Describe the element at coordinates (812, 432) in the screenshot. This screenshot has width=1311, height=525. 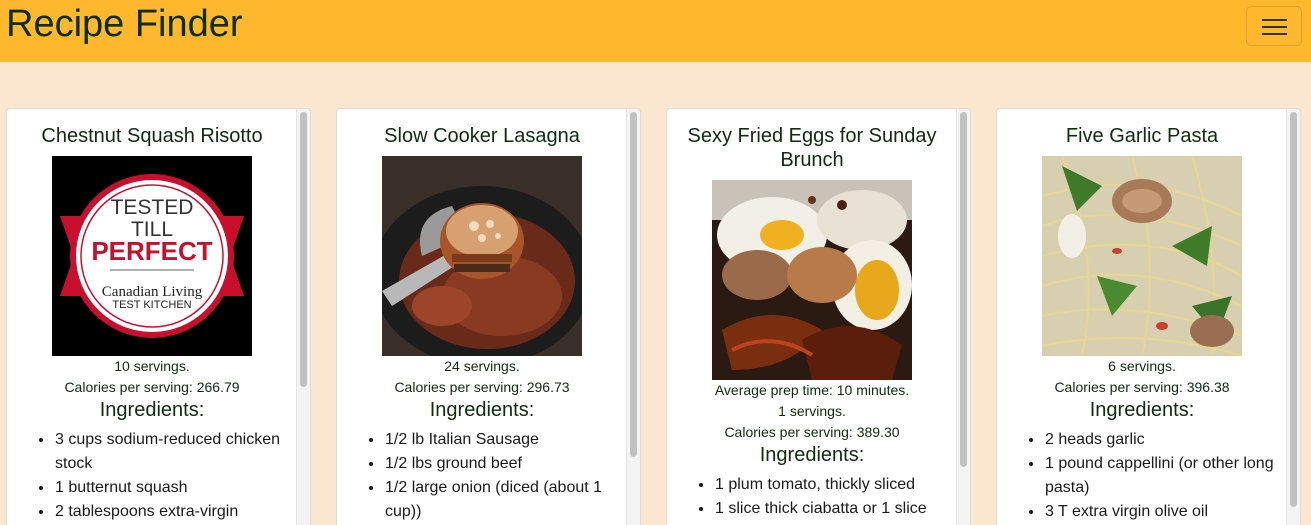
I see `calories-text: Calories per serving: 389.30` at that location.